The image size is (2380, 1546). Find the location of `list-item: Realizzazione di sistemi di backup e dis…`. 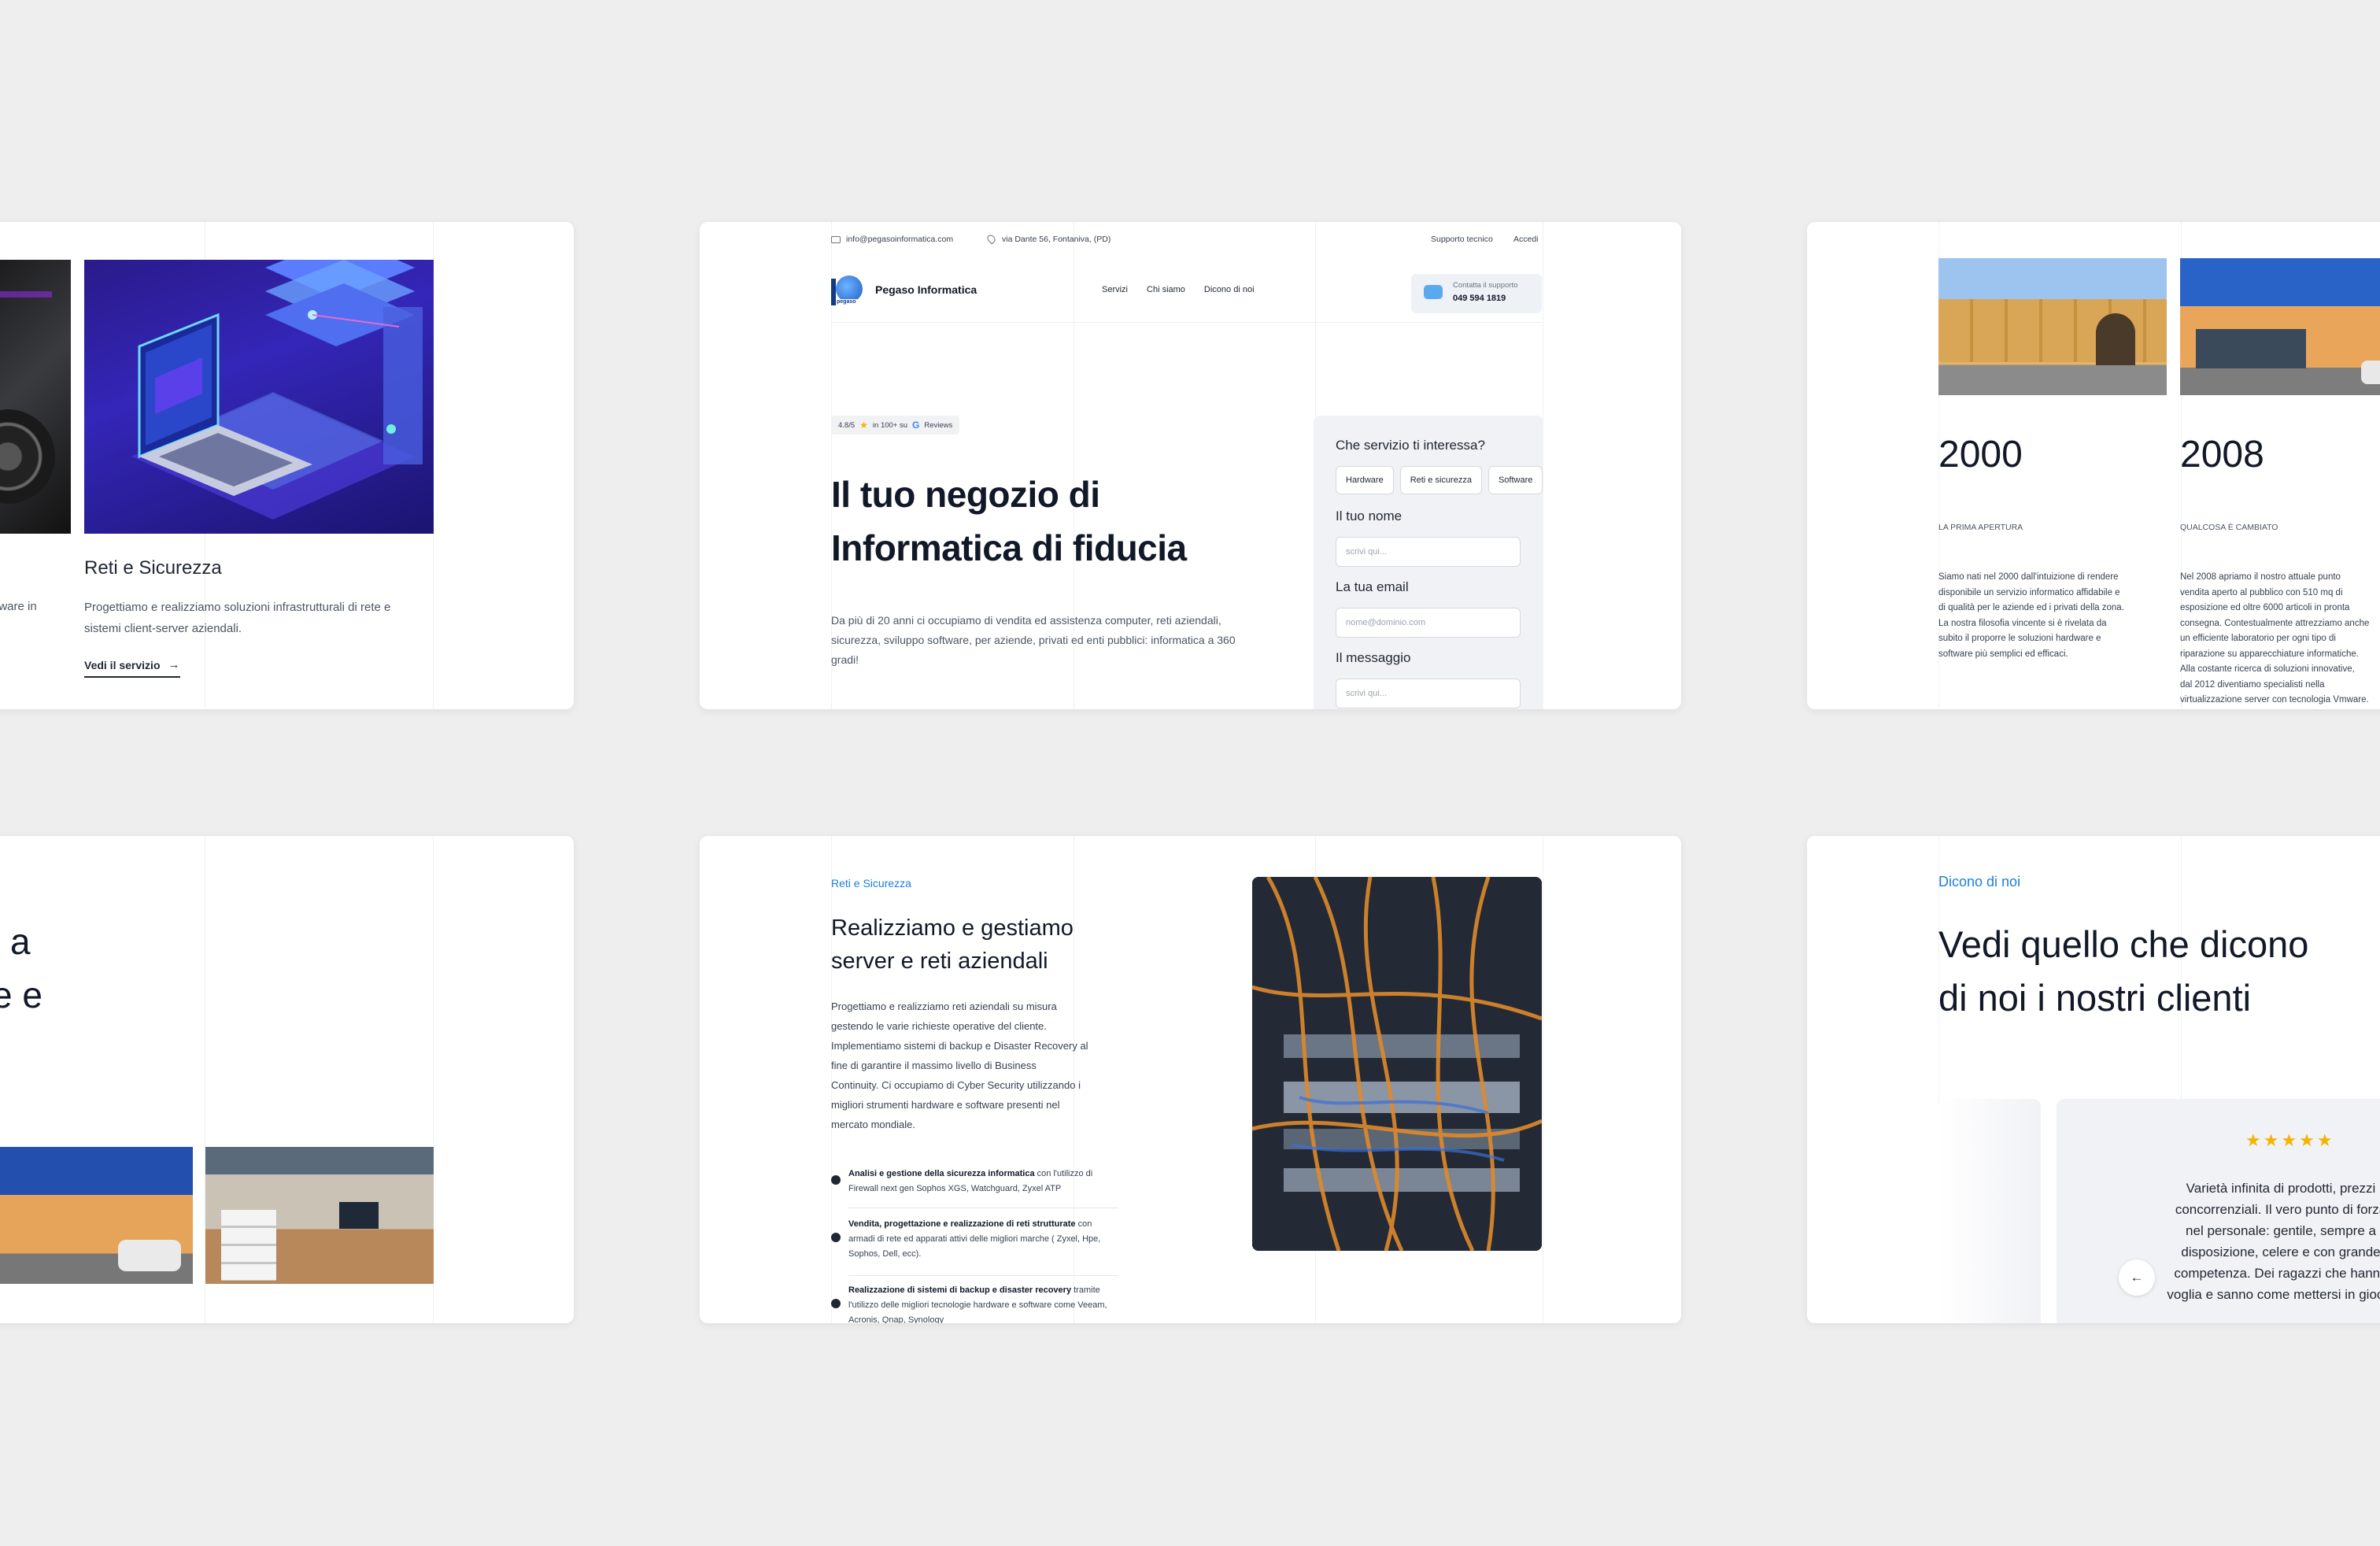

list-item: Realizzazione di sistemi di backup e dis… is located at coordinates (974, 1303).